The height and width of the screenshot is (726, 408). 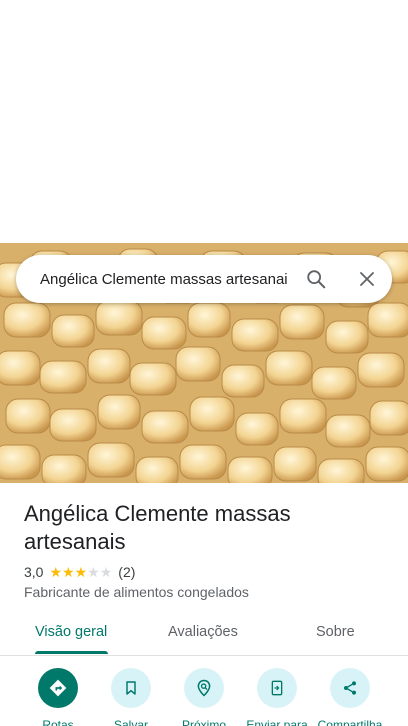 I want to click on search-bar: Angélica Clemente massas artesanais, so click(x=204, y=279).